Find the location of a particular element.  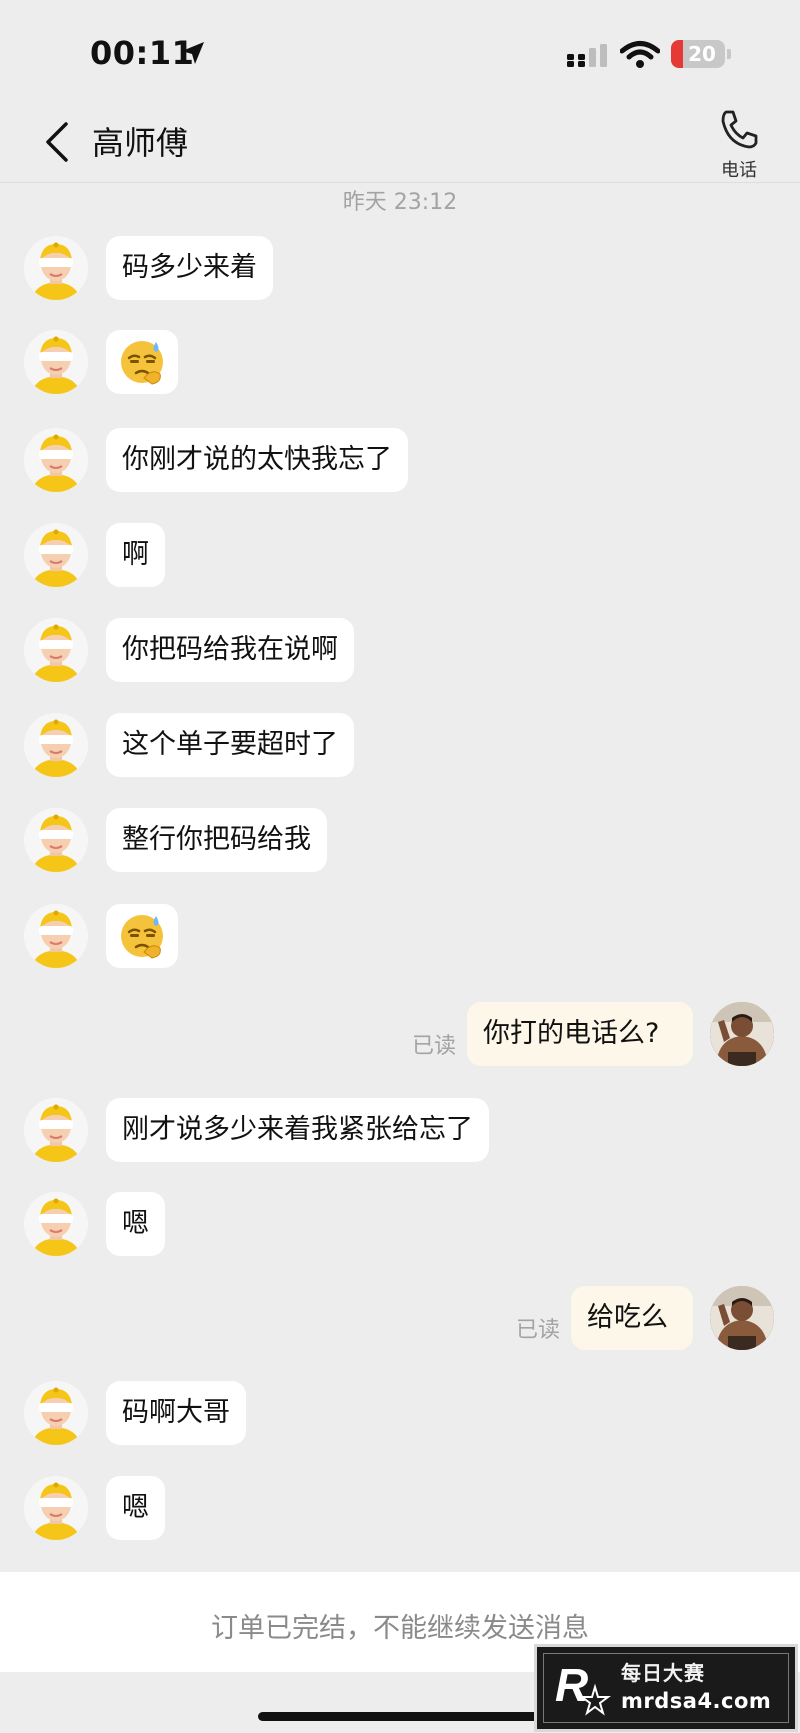

status-bar: 00:11 20 is located at coordinates (400, 50).